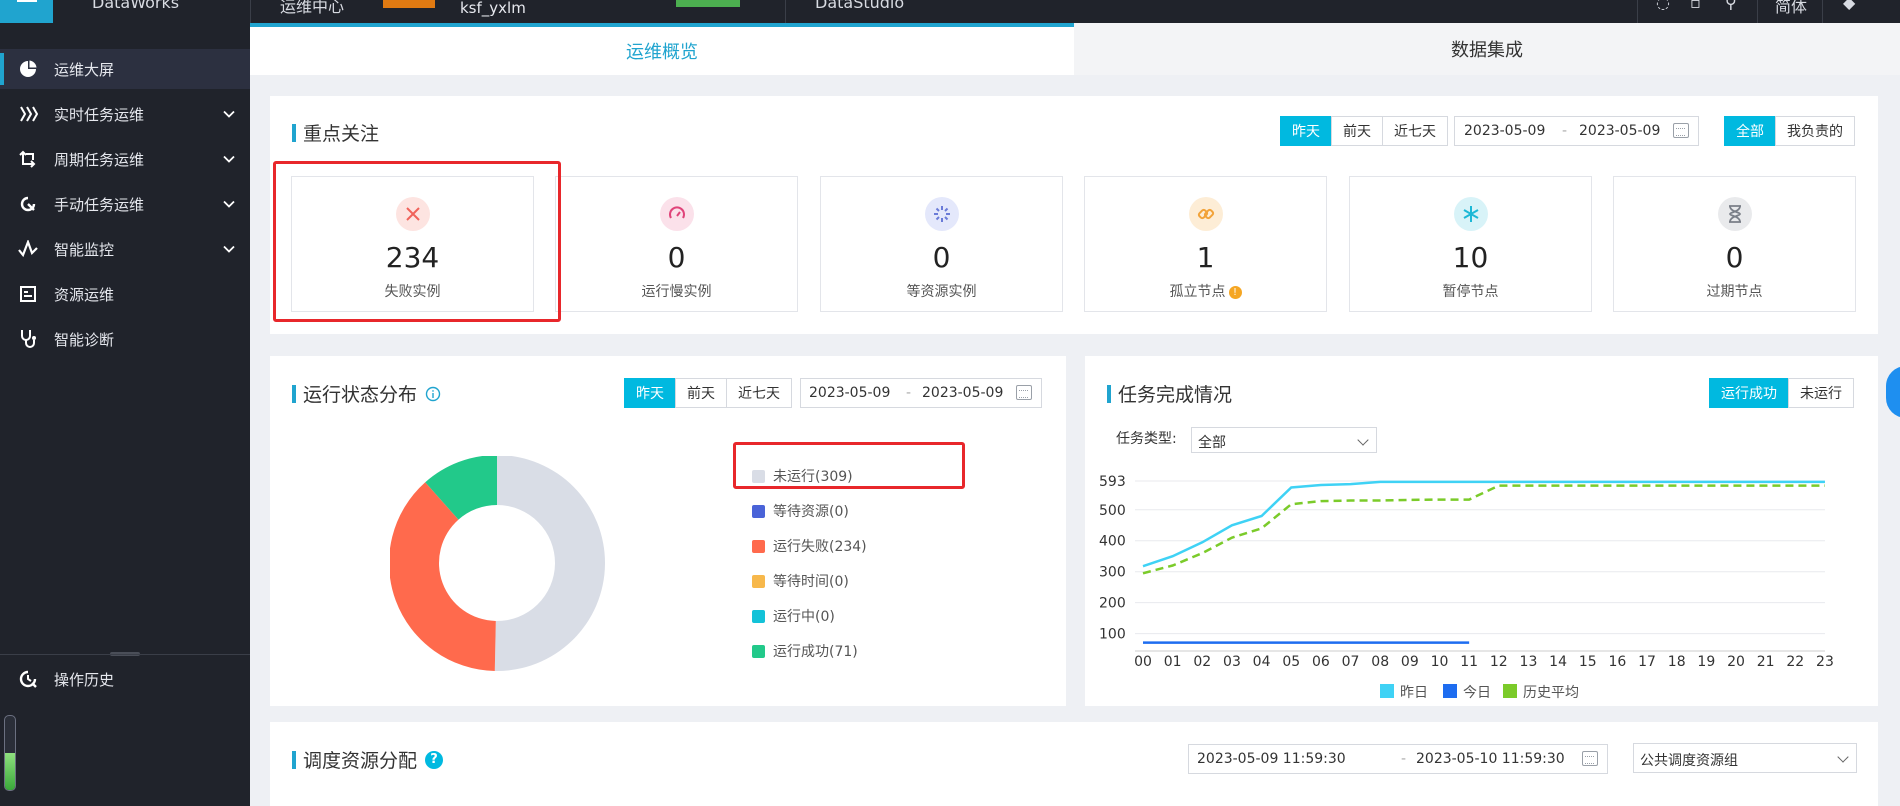 Image resolution: width=1900 pixels, height=806 pixels. What do you see at coordinates (805, 651) in the screenshot?
I see `legend-item: 运行成功(71)` at bounding box center [805, 651].